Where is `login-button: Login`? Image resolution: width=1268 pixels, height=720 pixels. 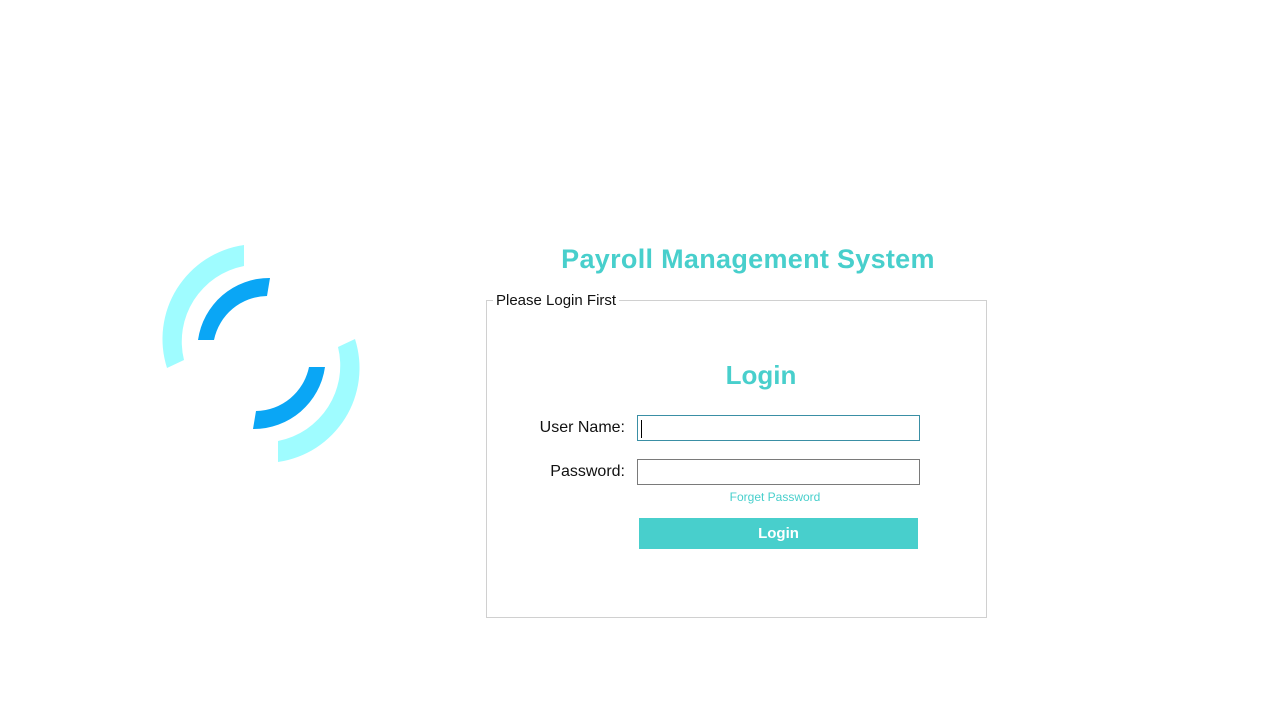 login-button: Login is located at coordinates (778, 533).